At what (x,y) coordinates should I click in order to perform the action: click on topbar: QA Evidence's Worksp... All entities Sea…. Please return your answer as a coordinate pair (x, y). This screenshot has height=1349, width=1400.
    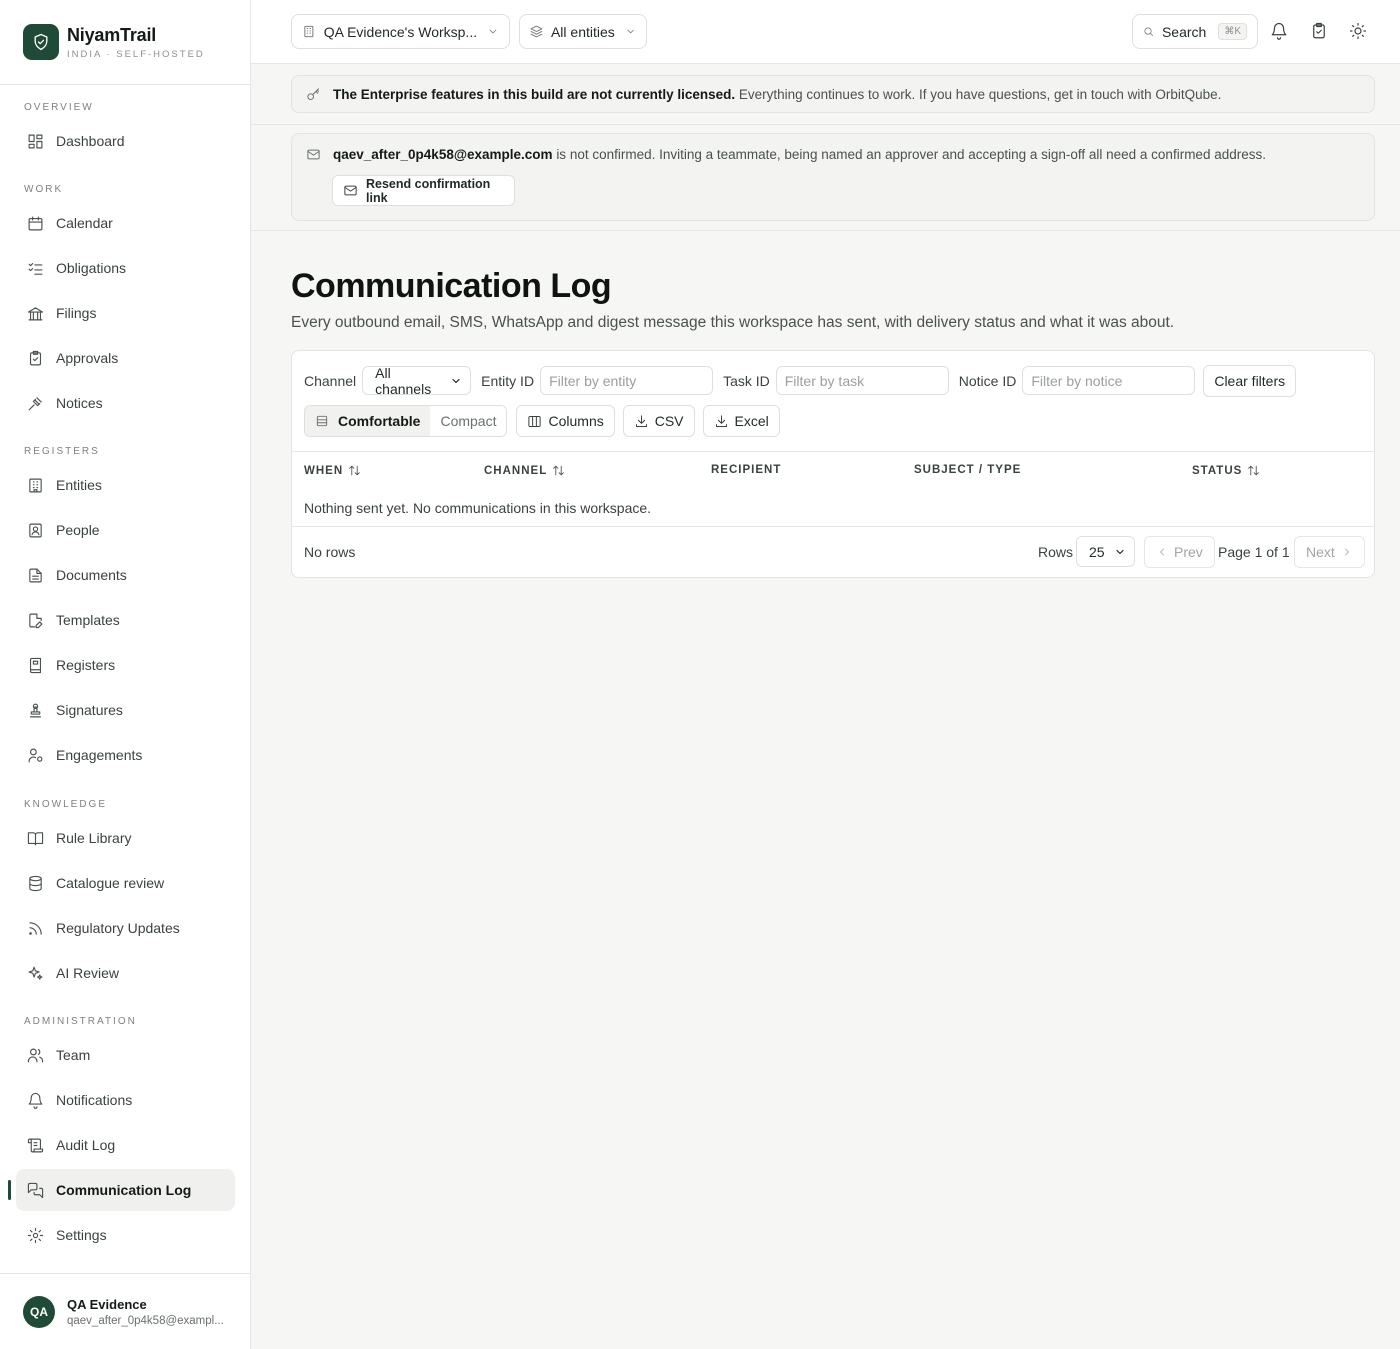
    Looking at the image, I should click on (825, 32).